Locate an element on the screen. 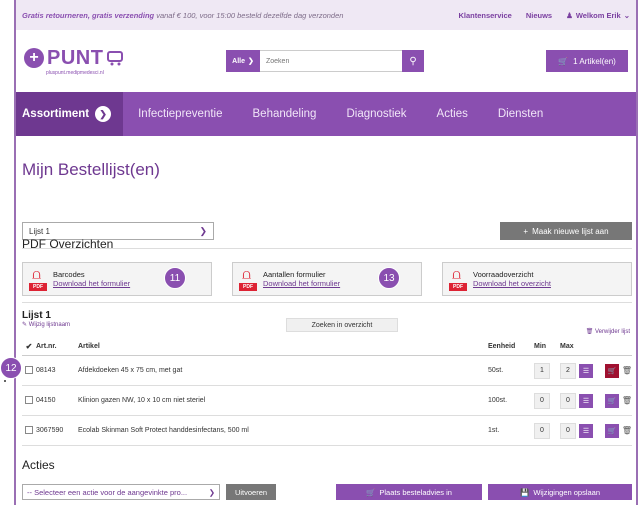  edit-list-name-link: ✎ Wijzig lijstnaam is located at coordinates (46, 324).